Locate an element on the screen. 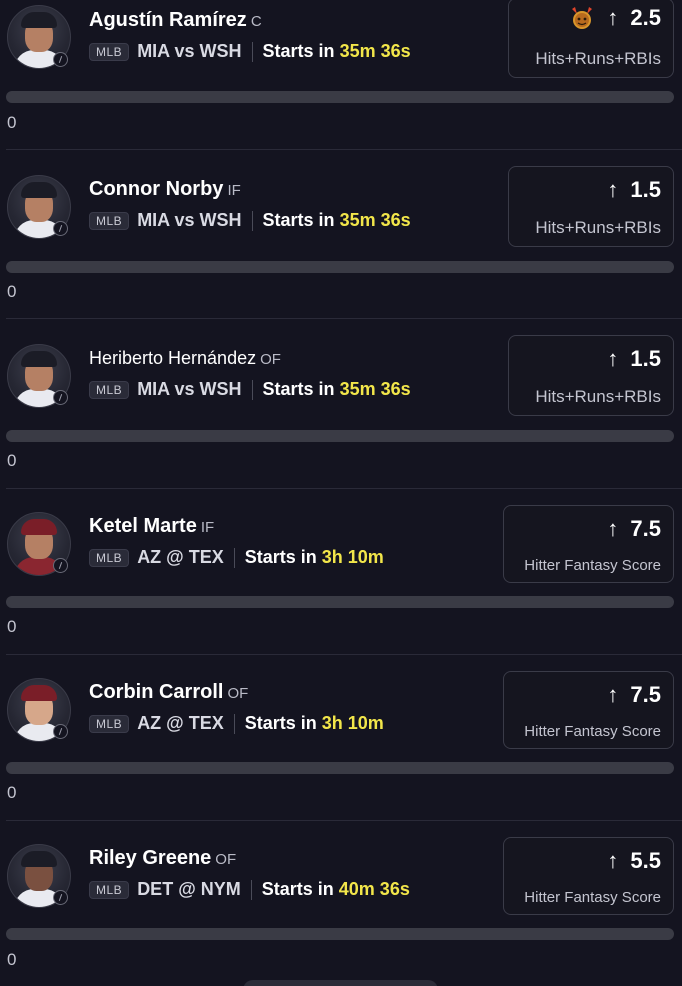  player-name: Agustín Ramírez C is located at coordinates (175, 20).